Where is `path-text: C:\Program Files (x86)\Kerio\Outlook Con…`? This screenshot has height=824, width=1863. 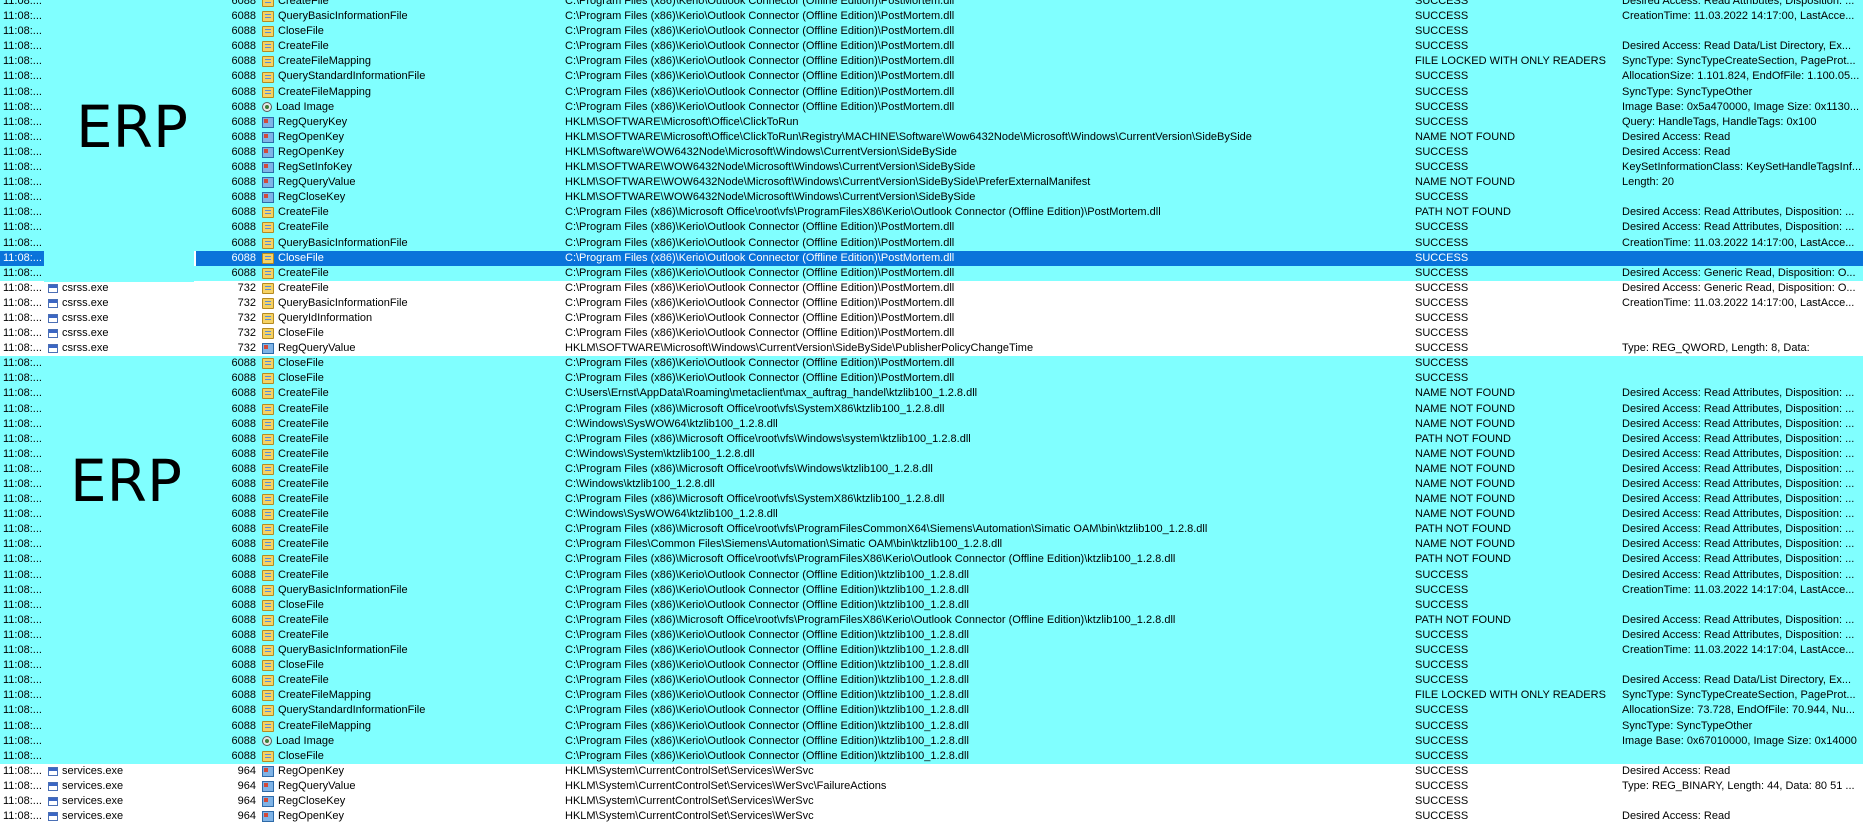
path-text: C:\Program Files (x86)\Kerio\Outlook Con… is located at coordinates (760, 317).